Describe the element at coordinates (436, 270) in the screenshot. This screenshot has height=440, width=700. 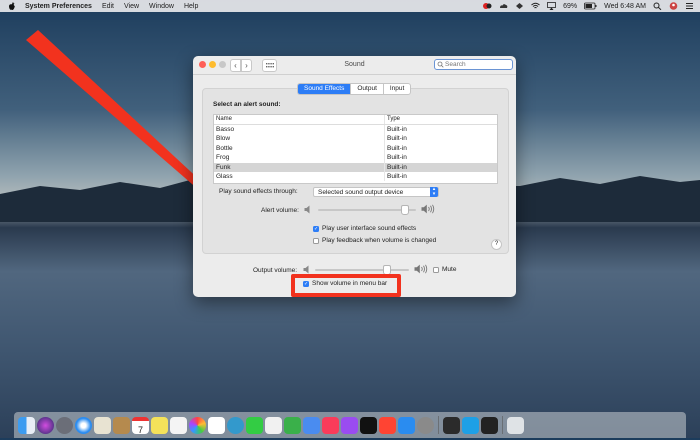
I see `mute-checkbox` at that location.